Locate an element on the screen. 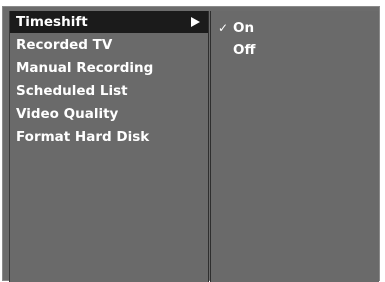  menu-item-timeshift: Timeshift is located at coordinates (109, 22).